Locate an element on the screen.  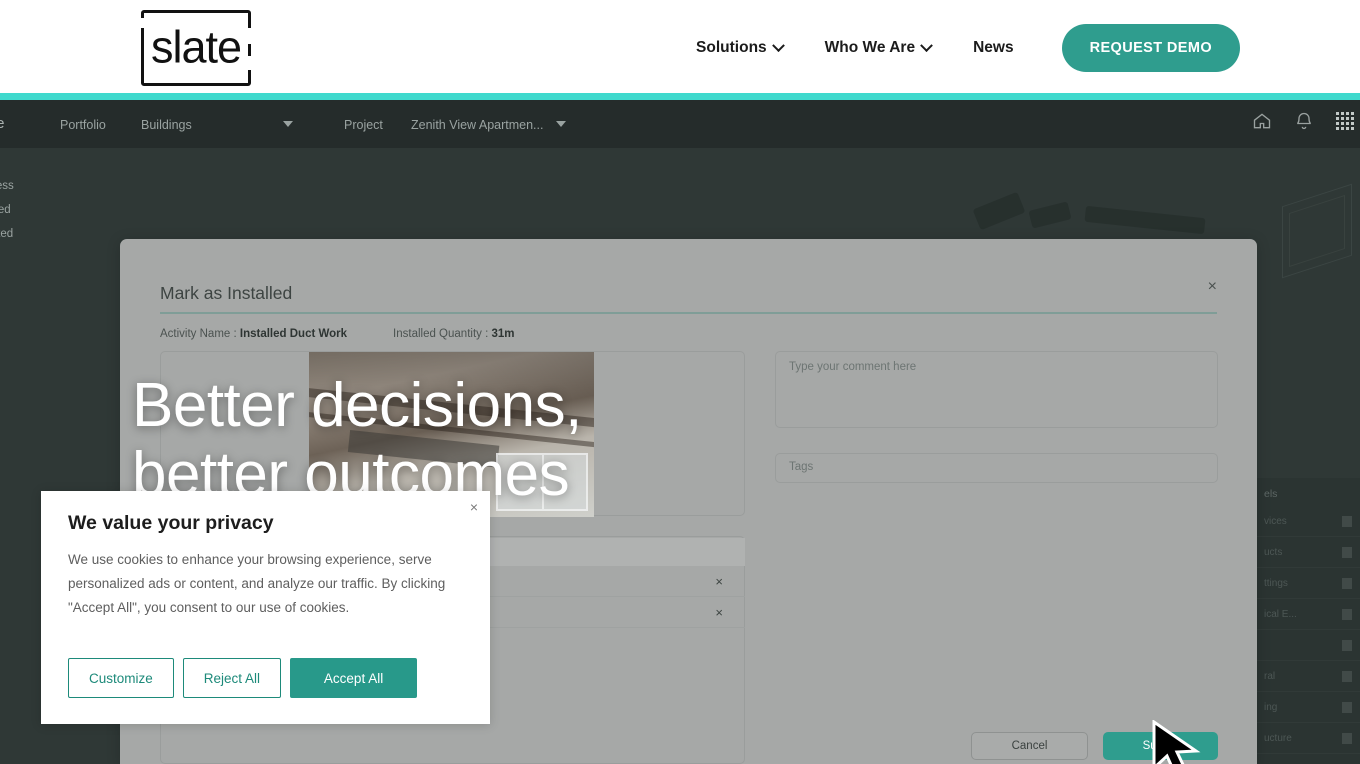
app-logo-cut: te is located at coordinates (2, 123).